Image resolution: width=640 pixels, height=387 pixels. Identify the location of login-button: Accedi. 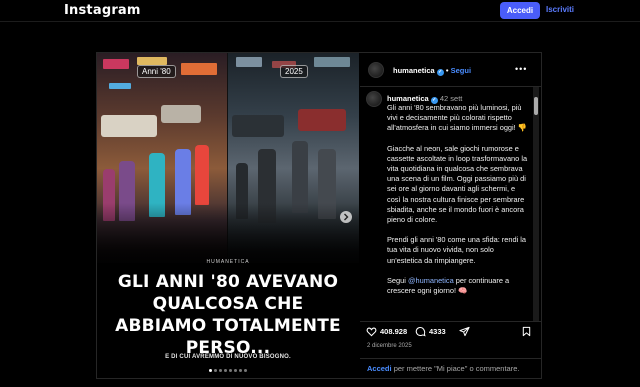
(520, 10).